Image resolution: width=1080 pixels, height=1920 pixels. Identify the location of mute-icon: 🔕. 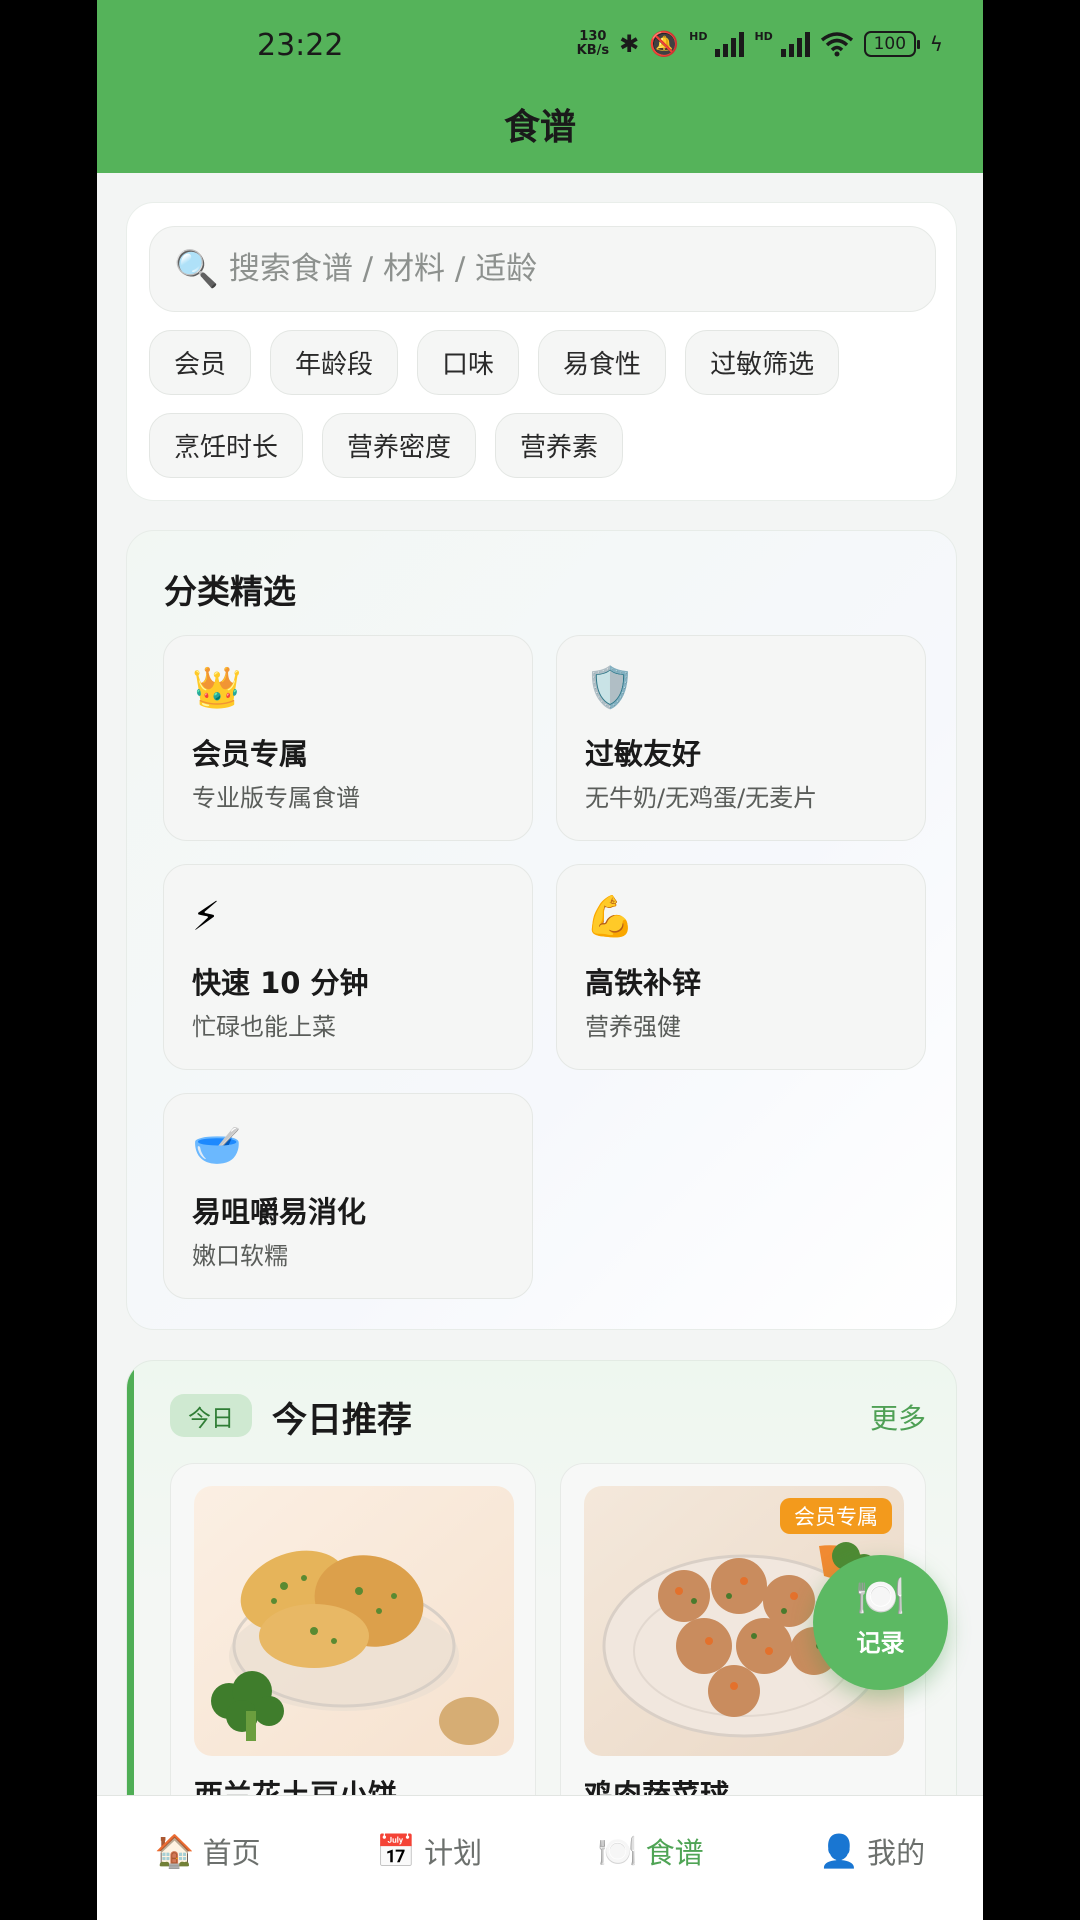
(664, 44).